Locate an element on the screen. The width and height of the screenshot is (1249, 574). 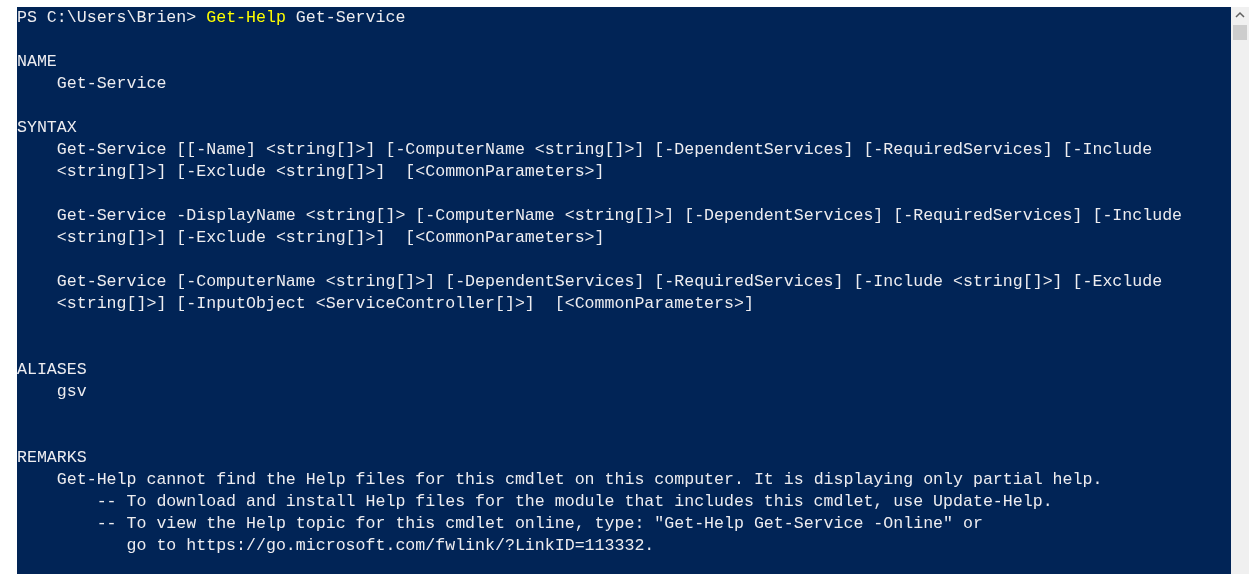
output-line: Get-Help cannot find the Help files for this cmdlet on this computer. It is displaying only partial help. is located at coordinates (579, 479).